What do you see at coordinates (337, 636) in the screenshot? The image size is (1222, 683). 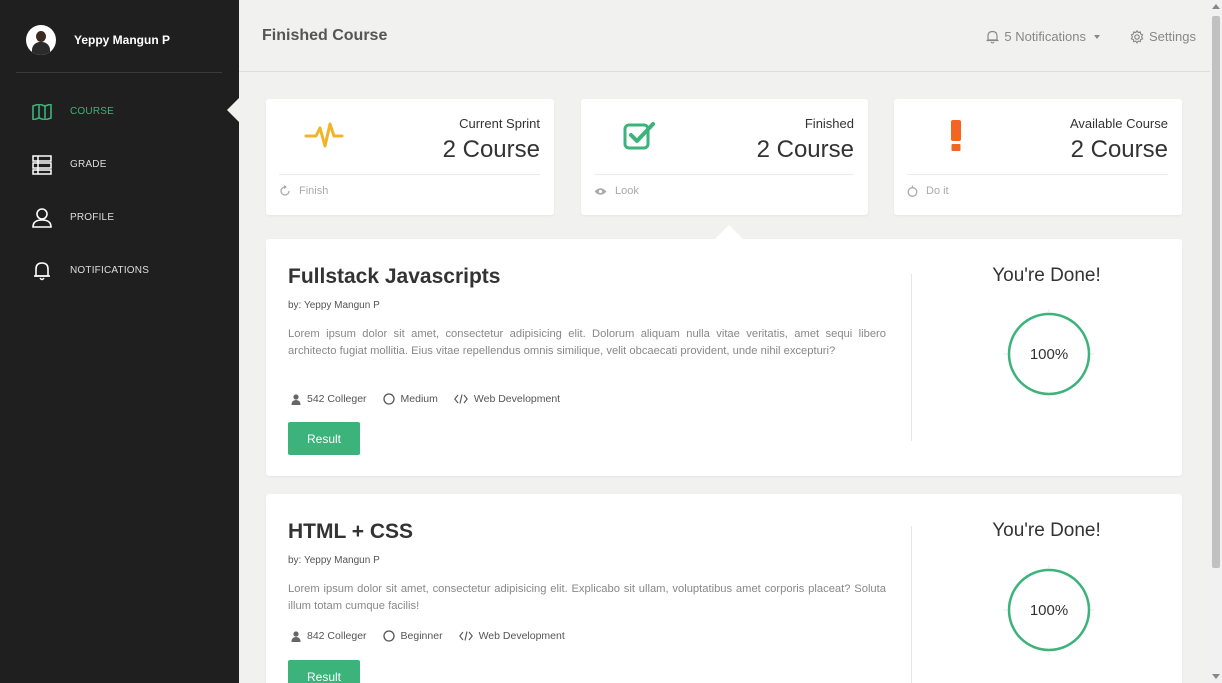 I see `students-label: 842 Colleger` at bounding box center [337, 636].